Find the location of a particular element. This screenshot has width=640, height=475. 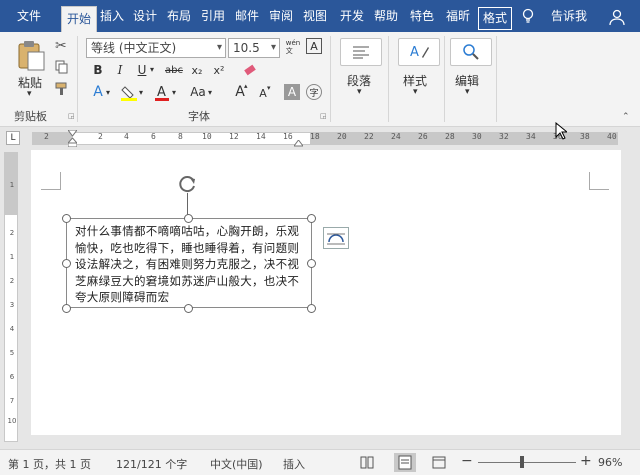

tab-review: 审阅 is located at coordinates (281, 16).